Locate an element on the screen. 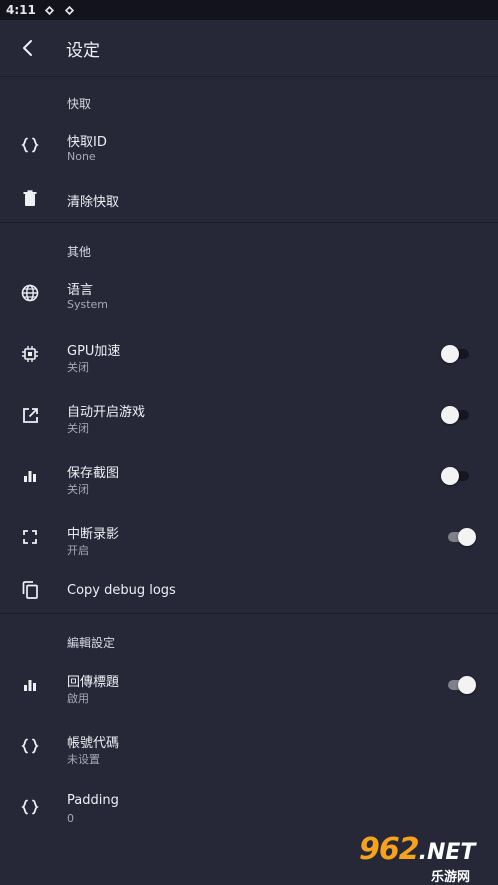 This screenshot has height=885, width=498. setting-clear-cache: 清除快取 is located at coordinates (249, 198).